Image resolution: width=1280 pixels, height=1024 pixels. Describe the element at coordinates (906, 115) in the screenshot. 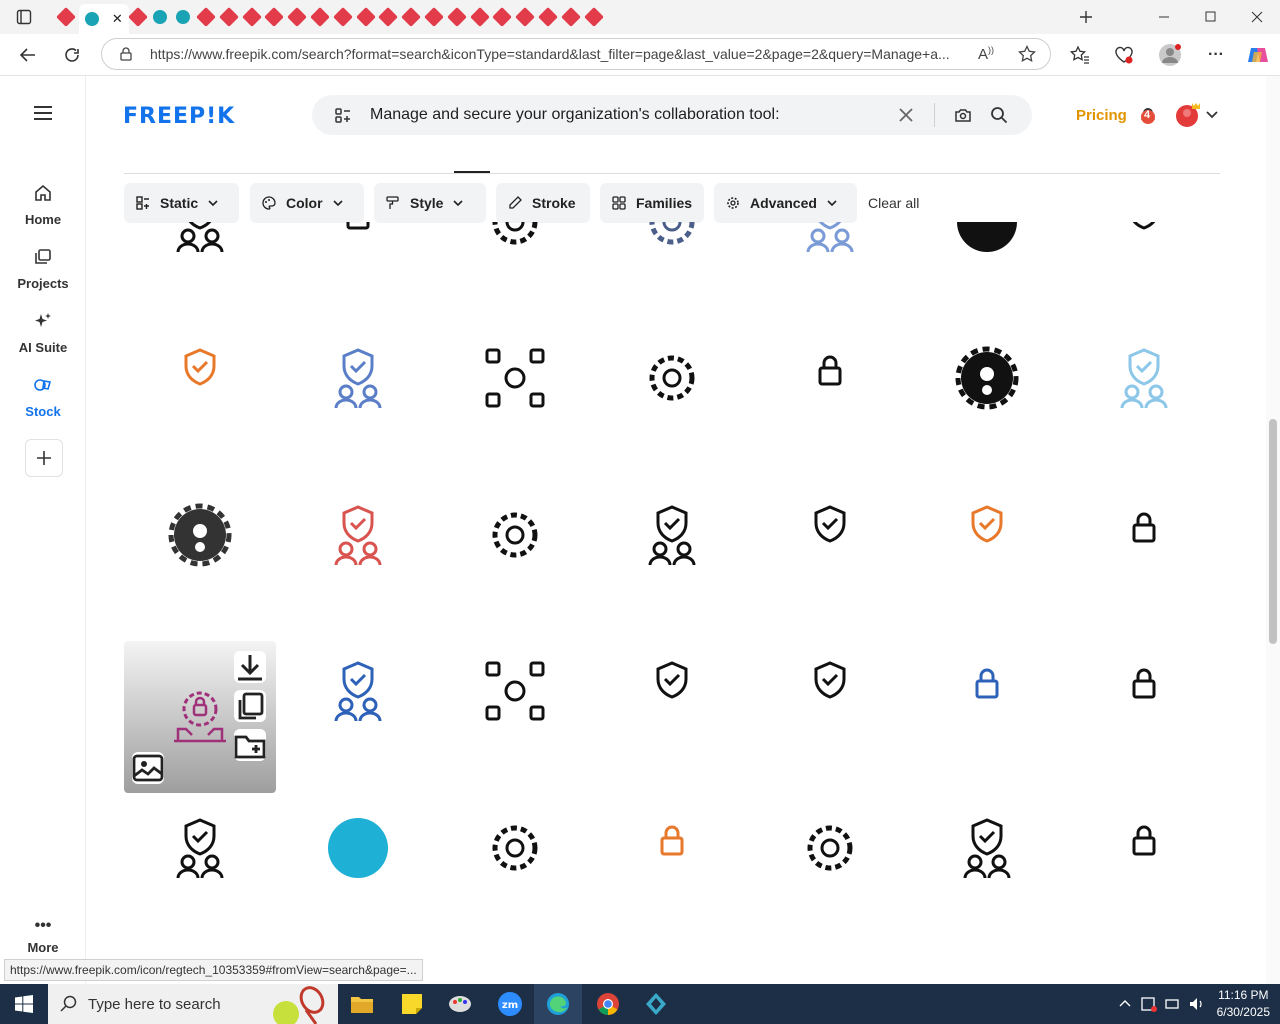

I see `clear-search-icon` at that location.